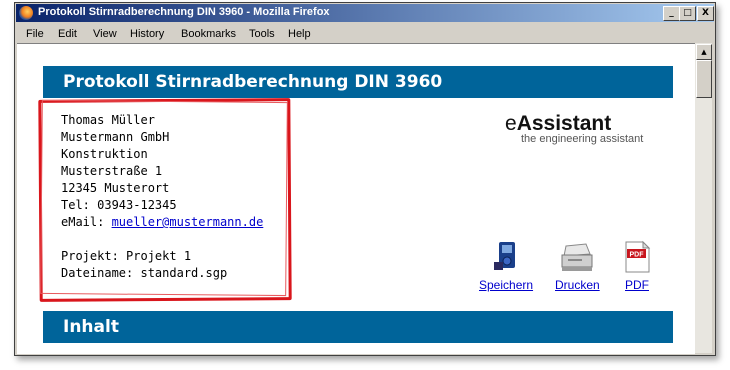  I want to click on section-heading-inhalt: Inhalt, so click(358, 327).